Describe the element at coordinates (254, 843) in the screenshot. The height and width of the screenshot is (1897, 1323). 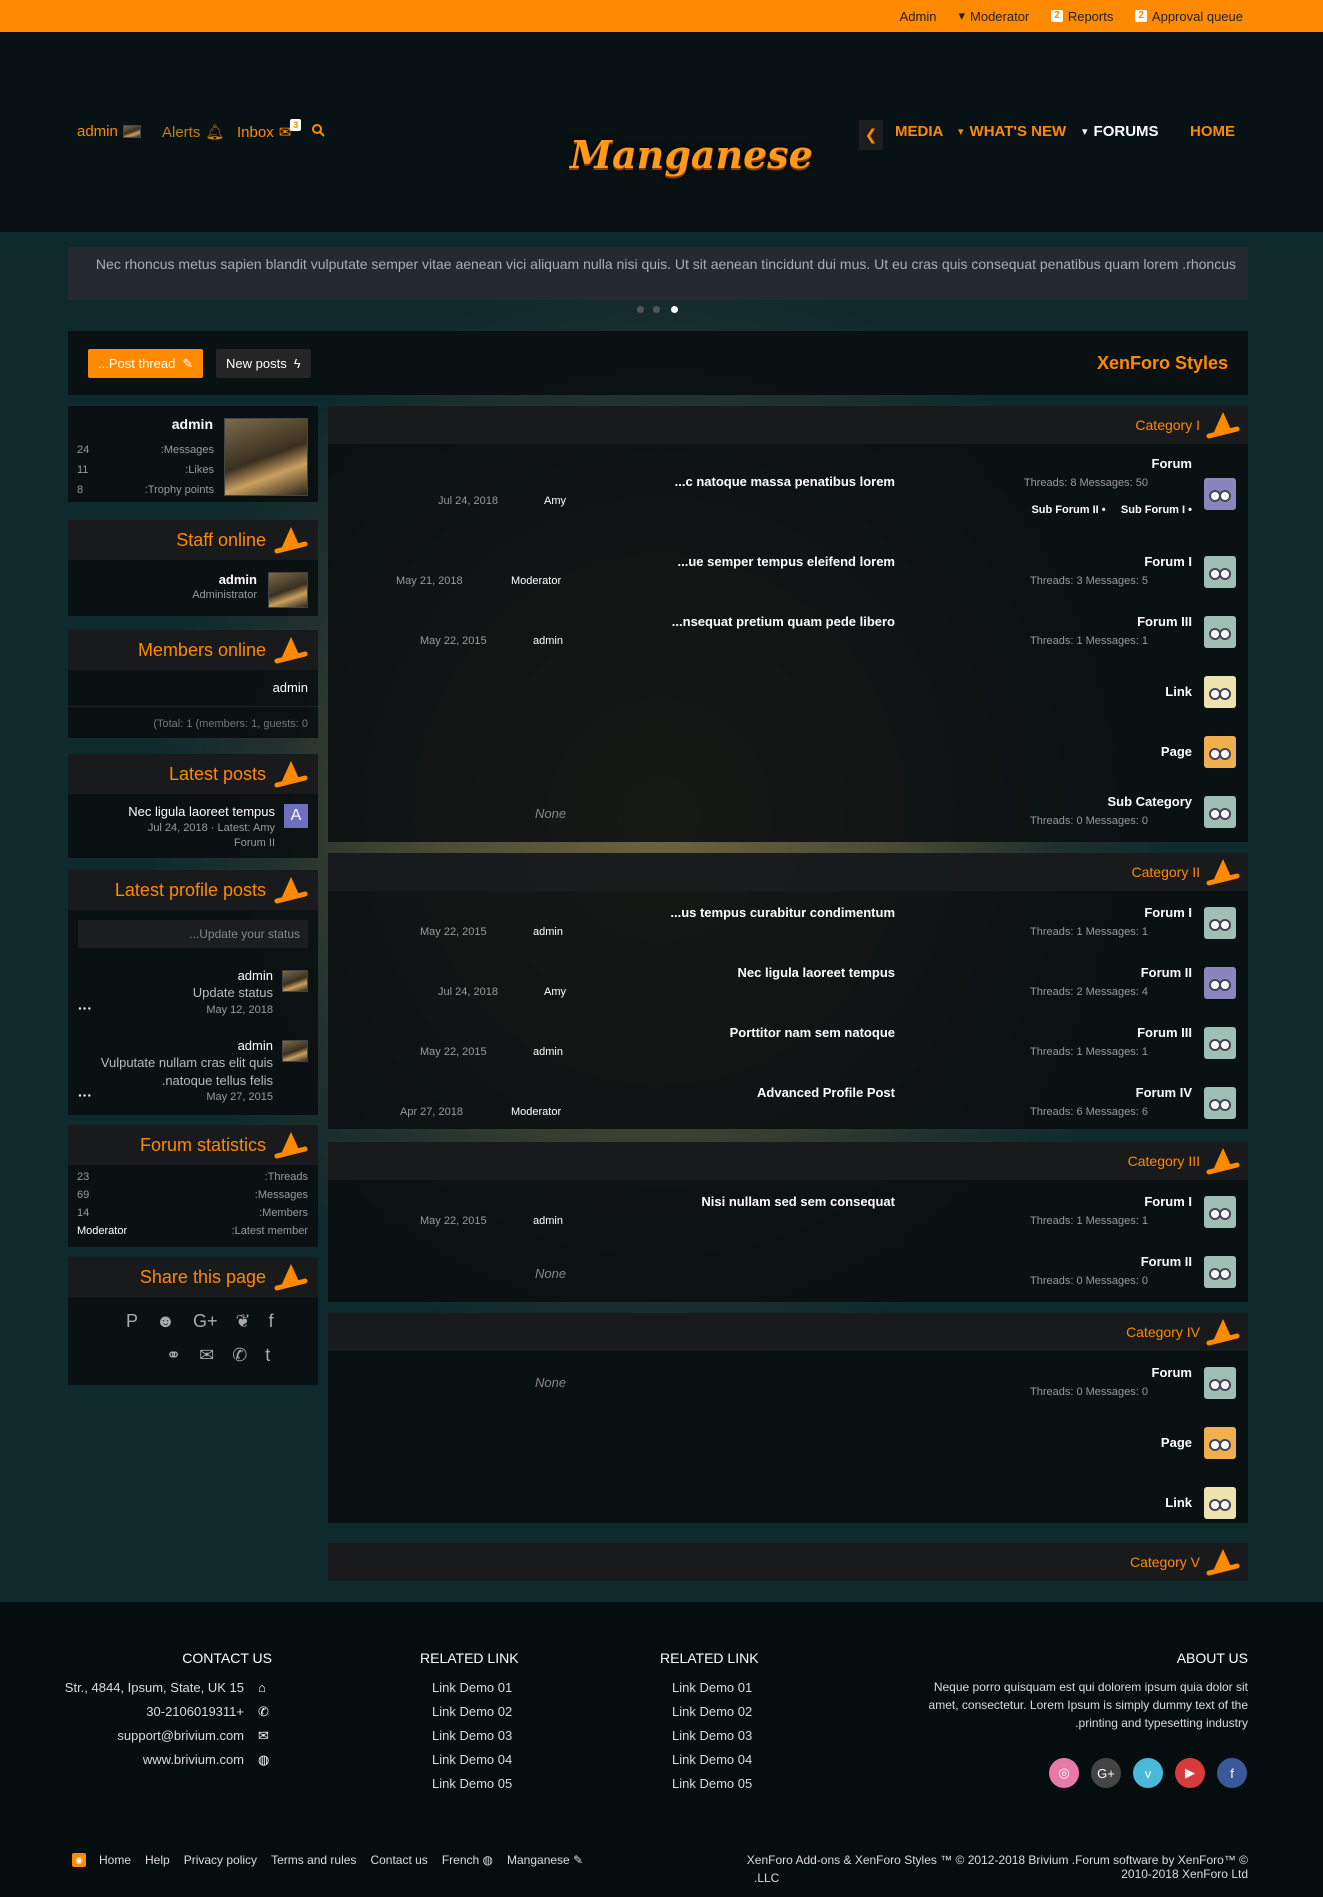
I see `latest-post-forum: Forum II` at that location.